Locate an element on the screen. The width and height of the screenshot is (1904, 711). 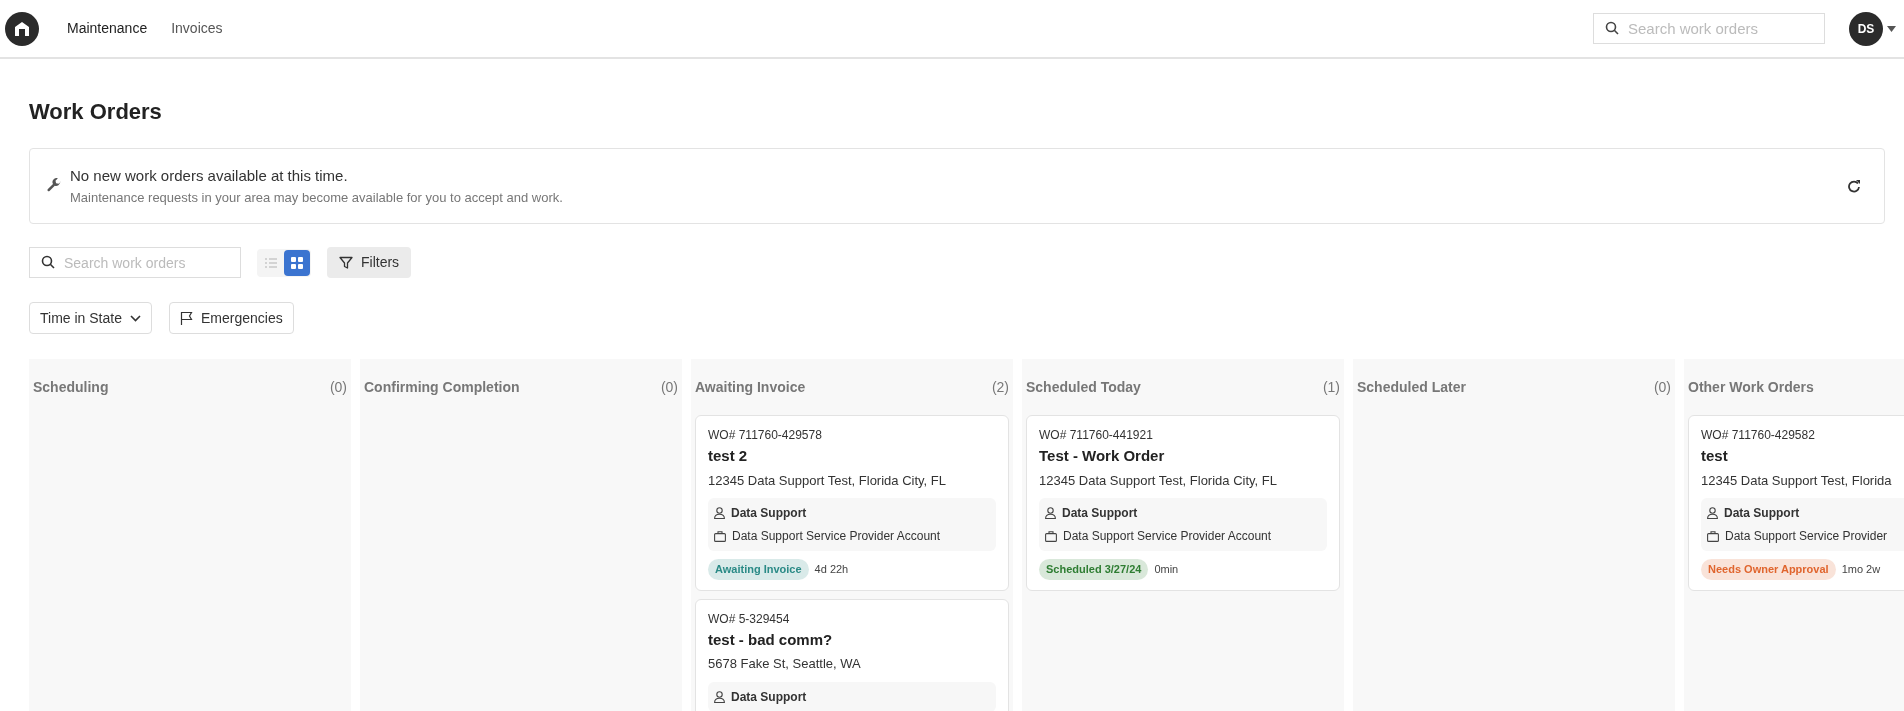
sort-dropdown: Time in State is located at coordinates (90, 318).